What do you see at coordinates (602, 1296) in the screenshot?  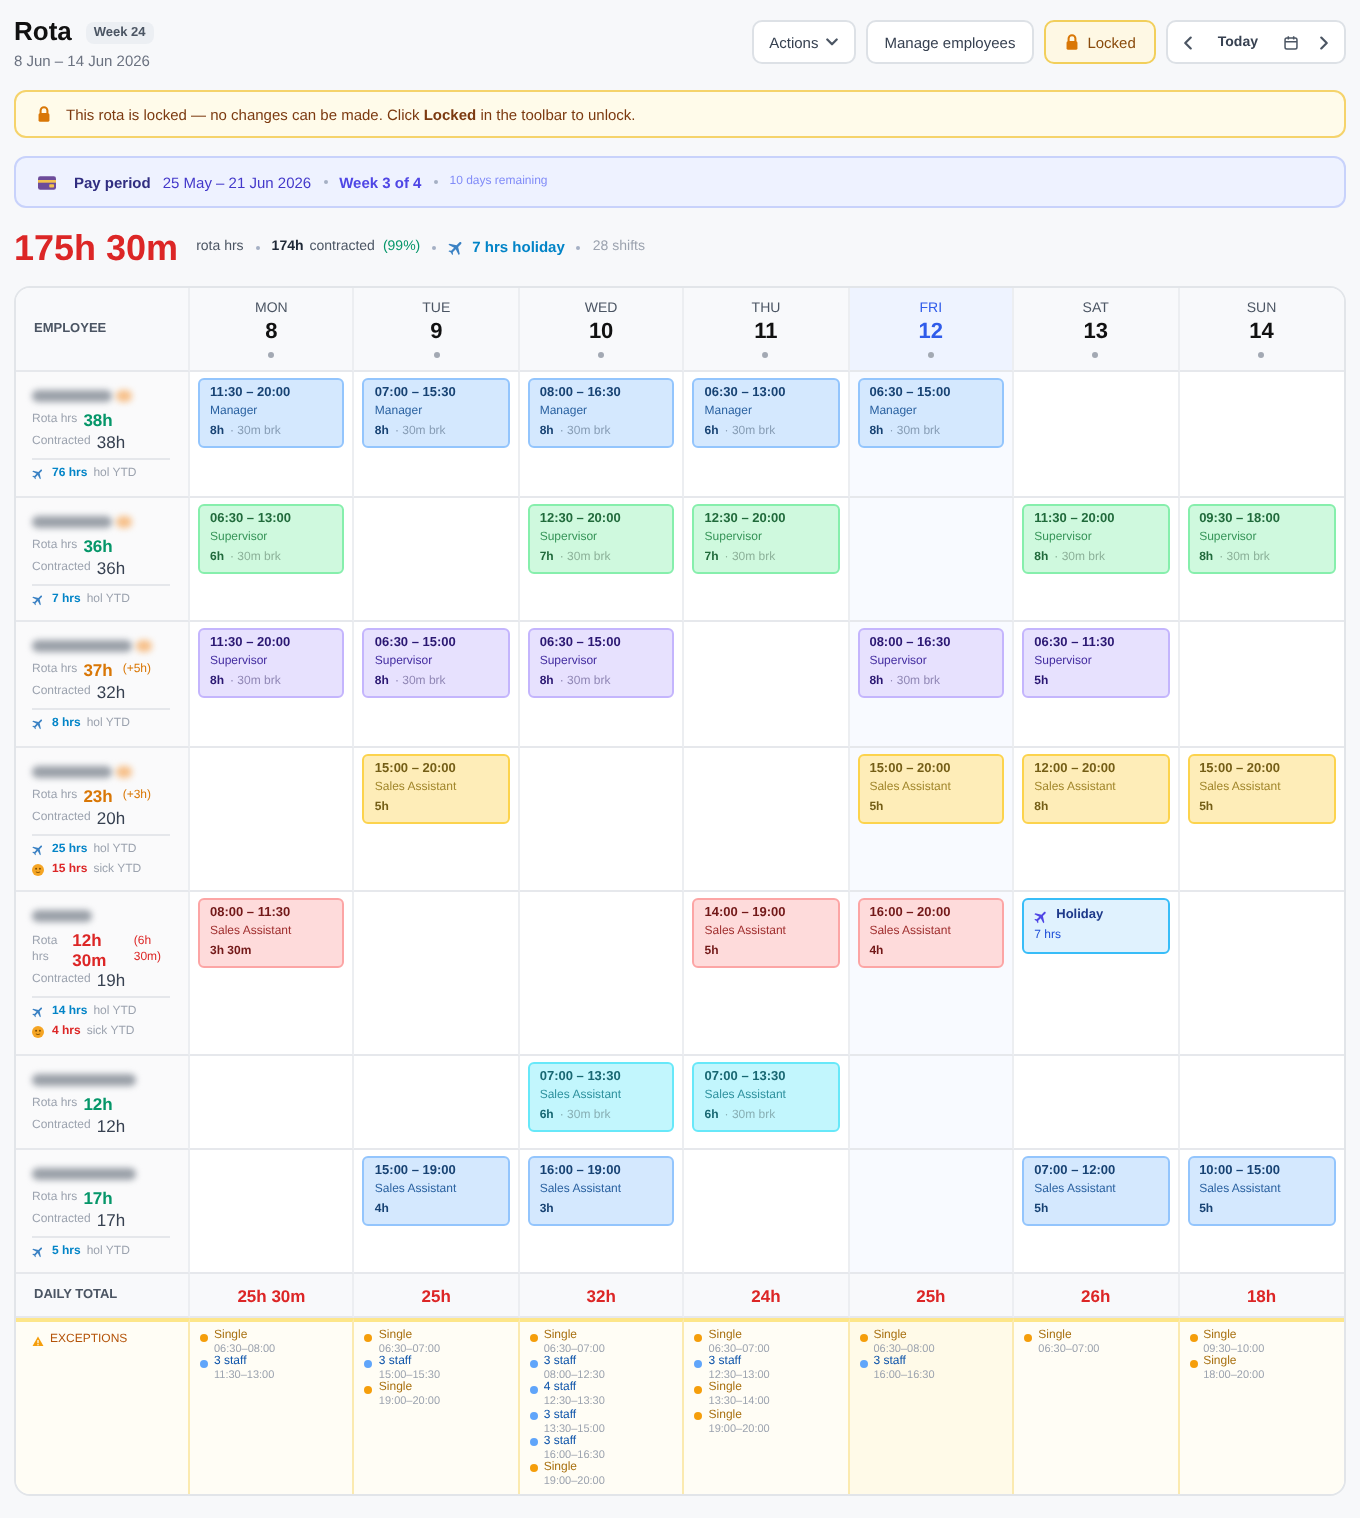 I see `daily-total: 32h` at bounding box center [602, 1296].